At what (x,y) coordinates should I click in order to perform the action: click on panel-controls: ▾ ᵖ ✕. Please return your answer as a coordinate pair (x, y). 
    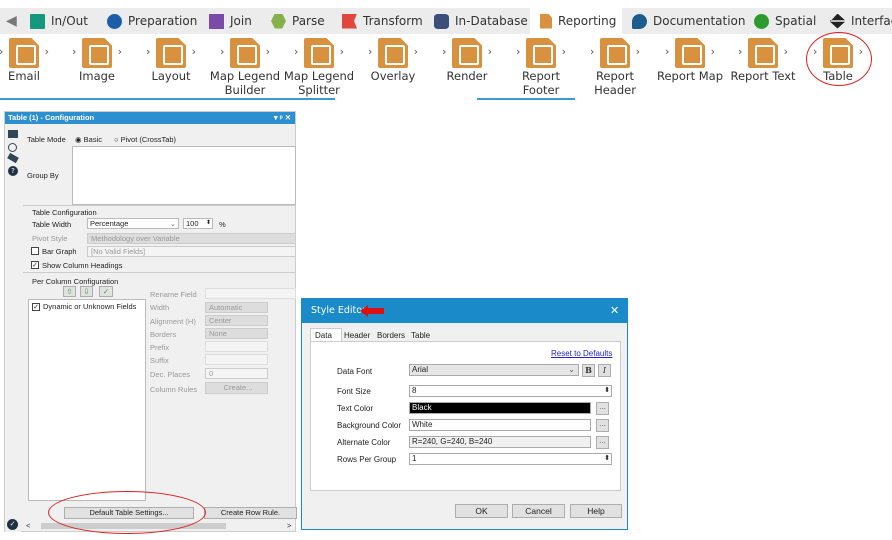
    Looking at the image, I should click on (282, 118).